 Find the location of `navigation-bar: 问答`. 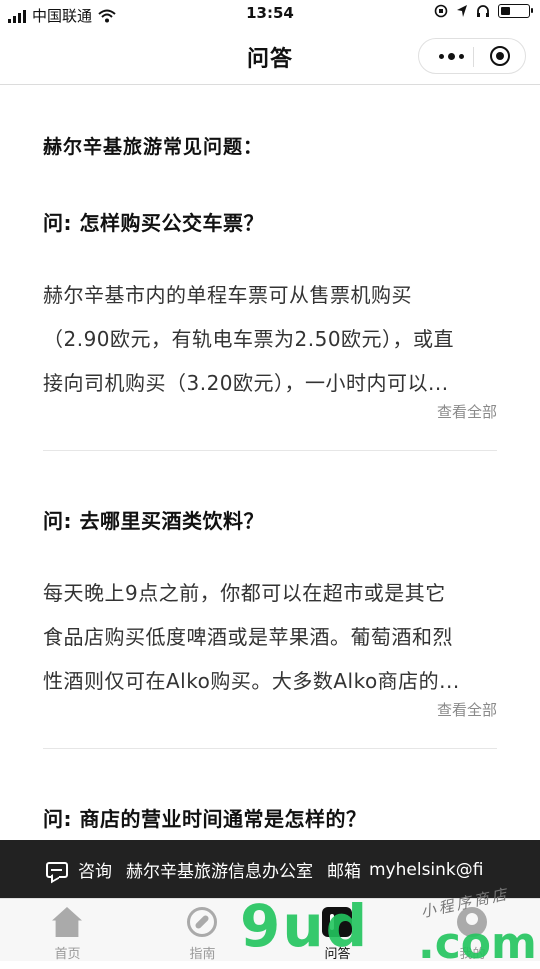

navigation-bar: 问答 is located at coordinates (270, 56).